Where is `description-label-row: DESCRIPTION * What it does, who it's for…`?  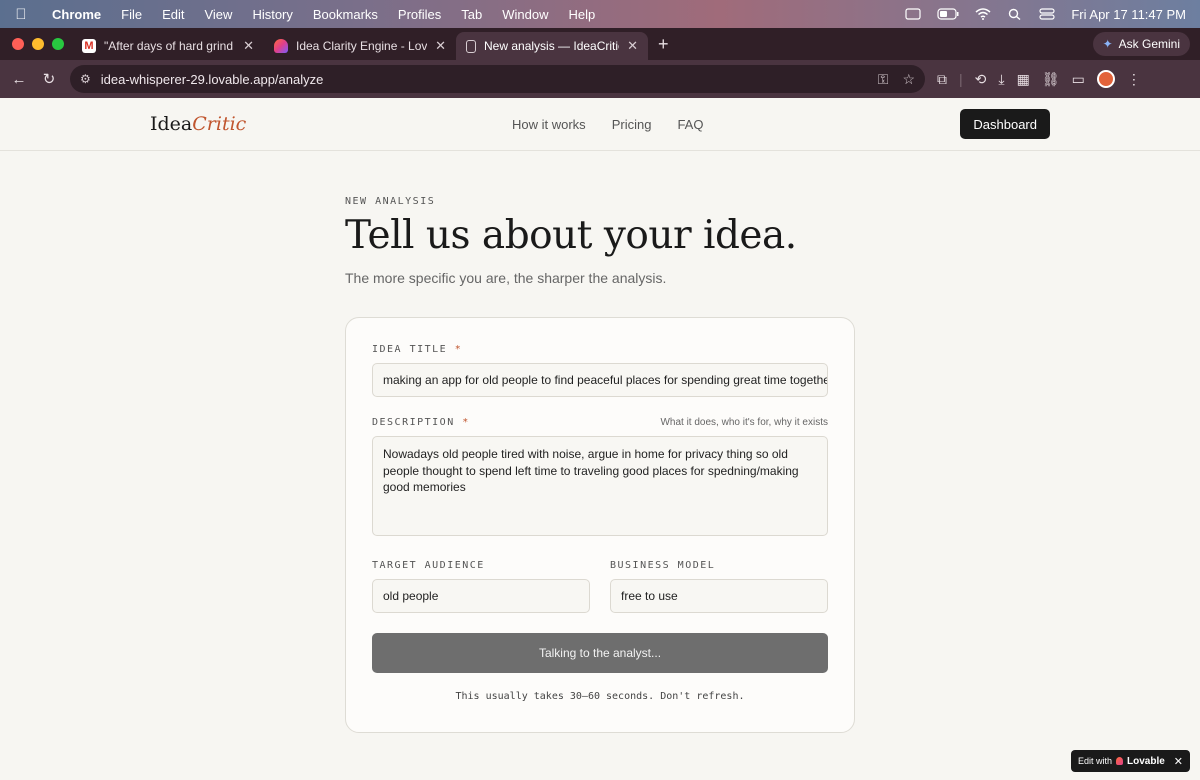 description-label-row: DESCRIPTION * What it does, who it's for… is located at coordinates (600, 422).